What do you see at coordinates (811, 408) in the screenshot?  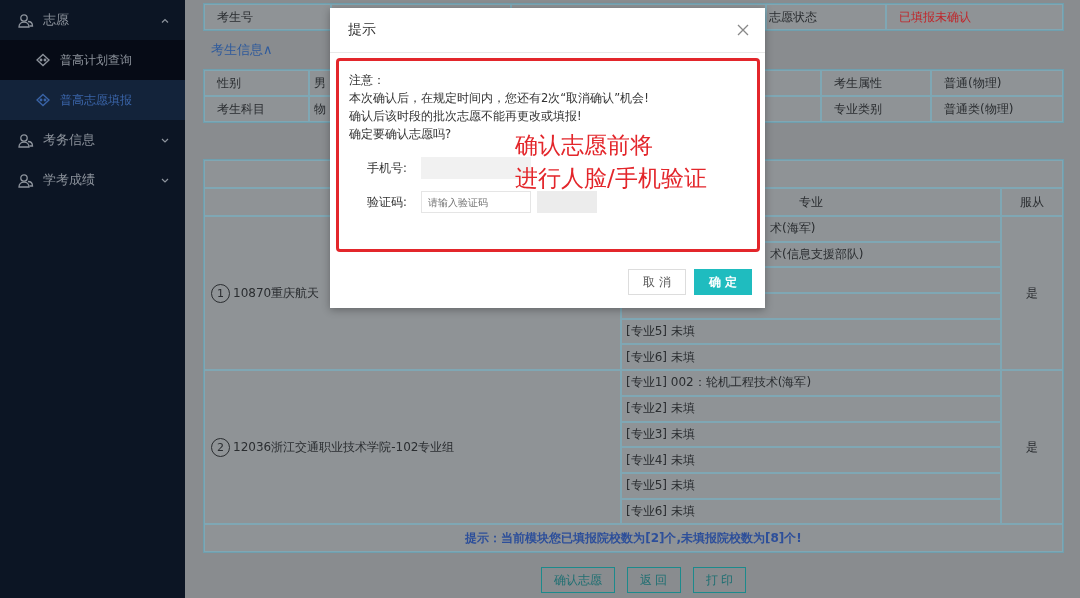 I see `table-cell: [专业2] 未填` at bounding box center [811, 408].